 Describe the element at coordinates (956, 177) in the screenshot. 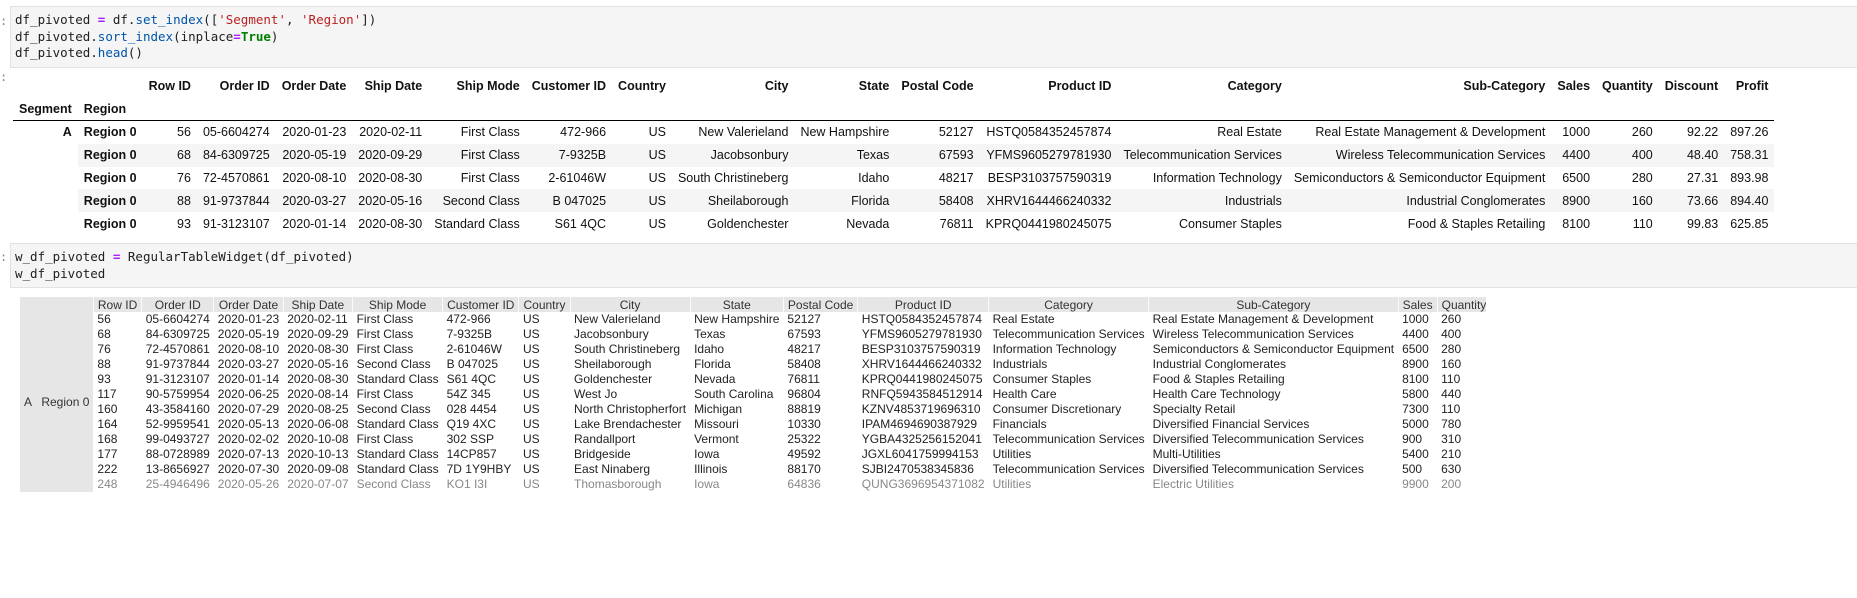

I see `table-cell: 48217` at that location.